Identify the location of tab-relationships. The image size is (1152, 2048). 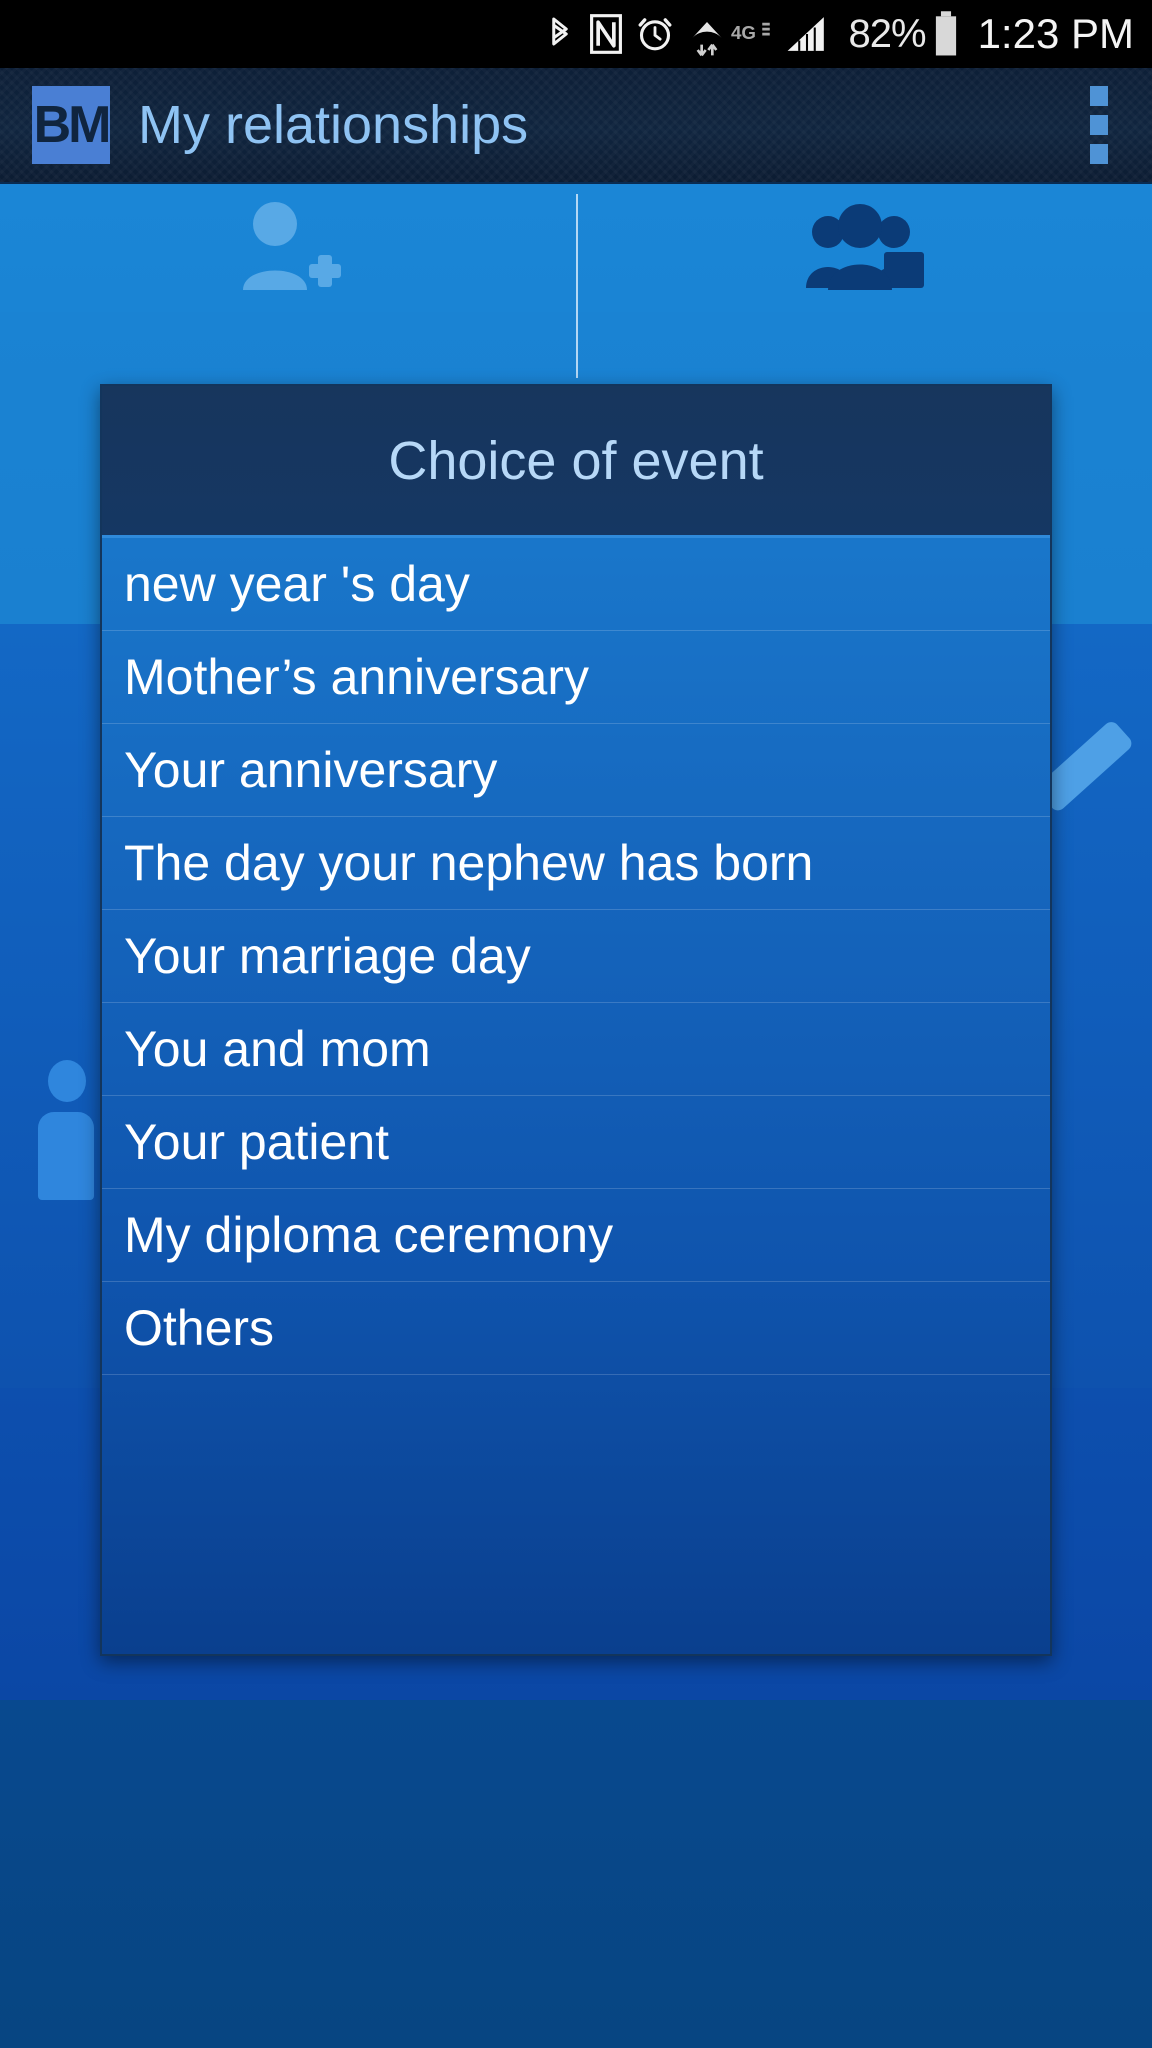
(864, 248).